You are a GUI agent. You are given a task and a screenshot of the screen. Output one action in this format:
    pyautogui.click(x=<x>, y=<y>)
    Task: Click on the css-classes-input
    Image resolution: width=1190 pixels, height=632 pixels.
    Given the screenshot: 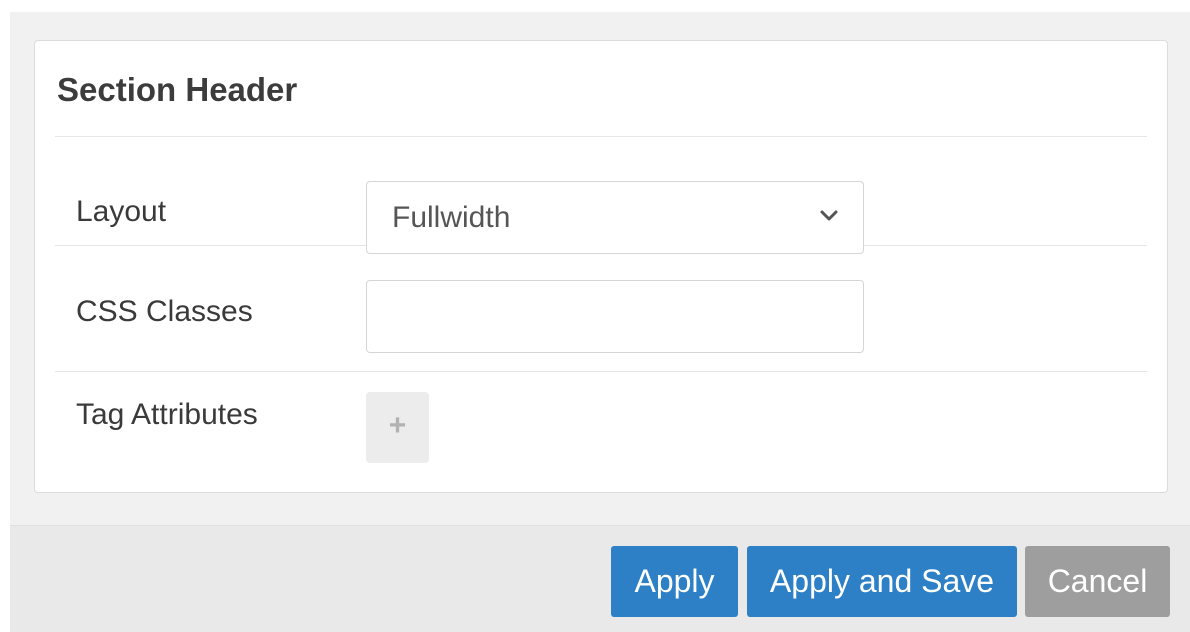 What is the action you would take?
    pyautogui.click(x=615, y=316)
    